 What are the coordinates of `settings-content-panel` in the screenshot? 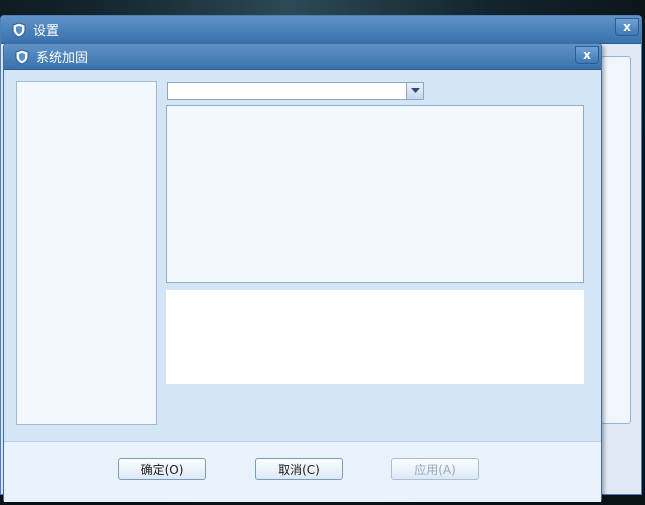 It's located at (615, 240).